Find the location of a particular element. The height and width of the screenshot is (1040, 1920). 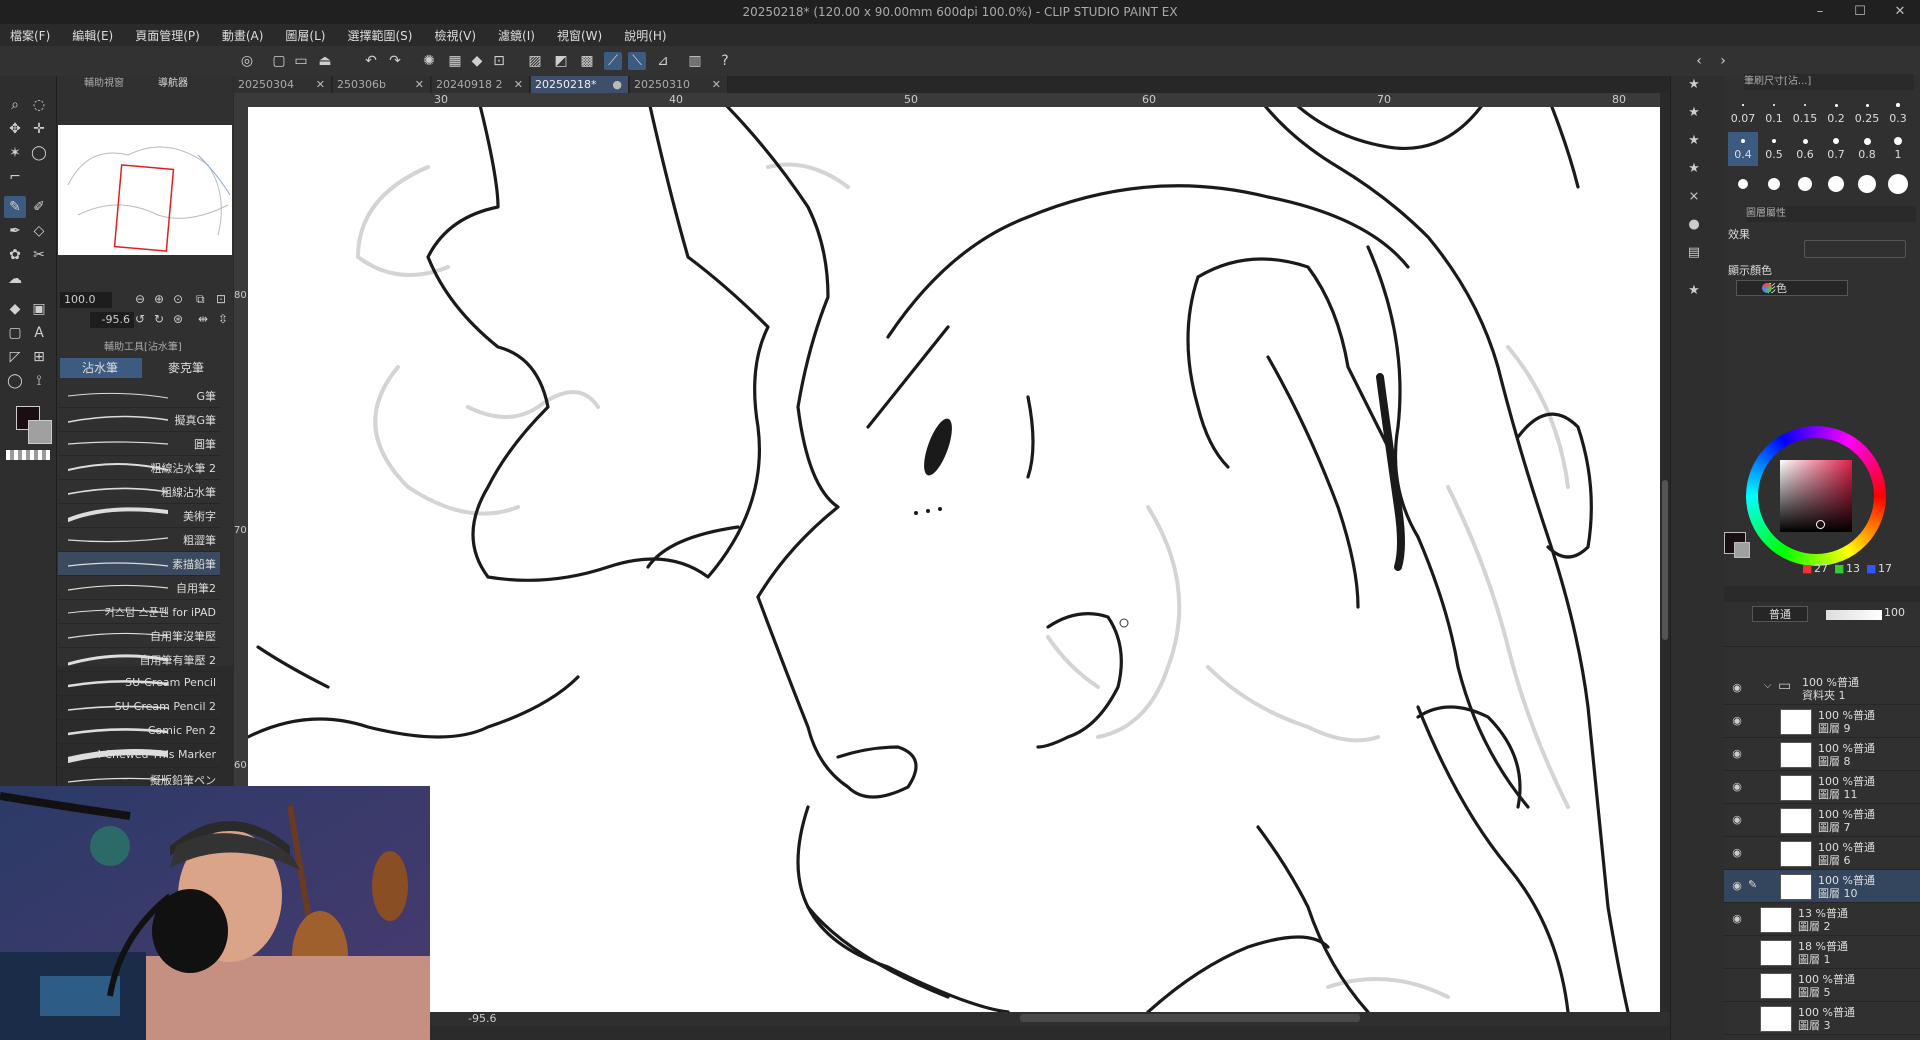

tab-document-2: 250306b ✕ is located at coordinates (382, 84).